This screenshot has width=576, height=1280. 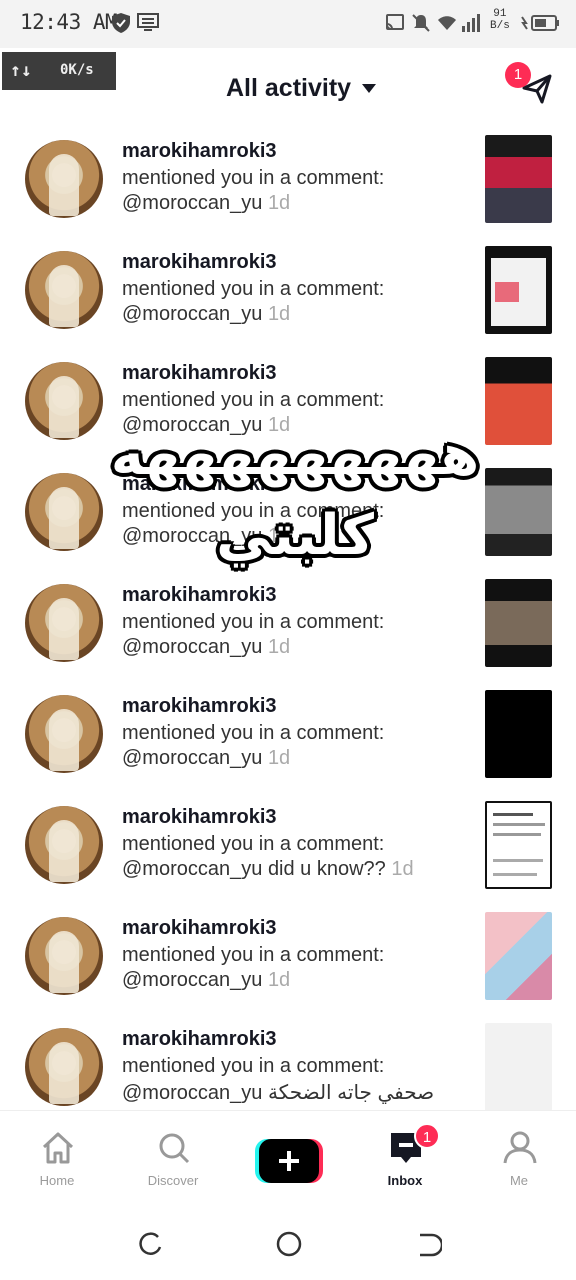 What do you see at coordinates (427, 1136) in the screenshot?
I see `inbox-badge: 1` at bounding box center [427, 1136].